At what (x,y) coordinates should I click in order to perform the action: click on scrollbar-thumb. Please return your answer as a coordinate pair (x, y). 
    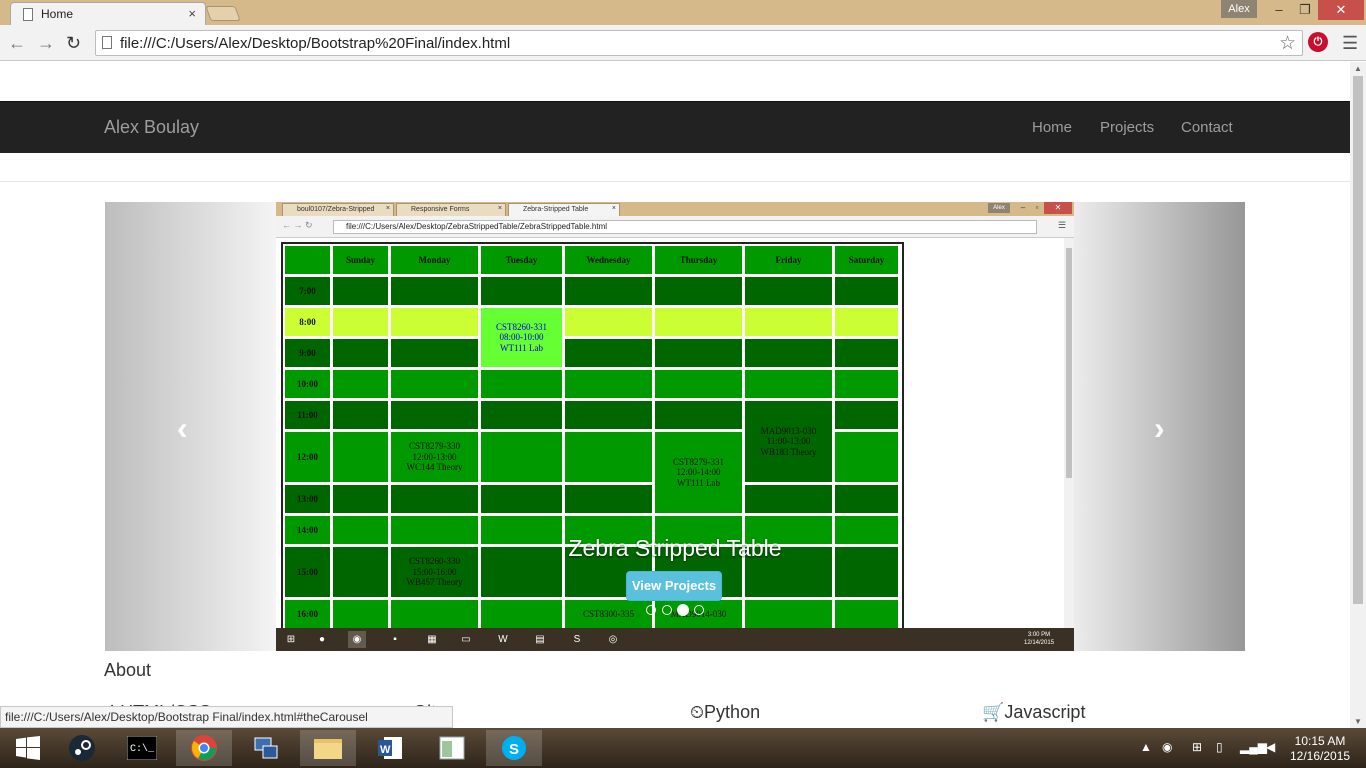
    Looking at the image, I should click on (1358, 340).